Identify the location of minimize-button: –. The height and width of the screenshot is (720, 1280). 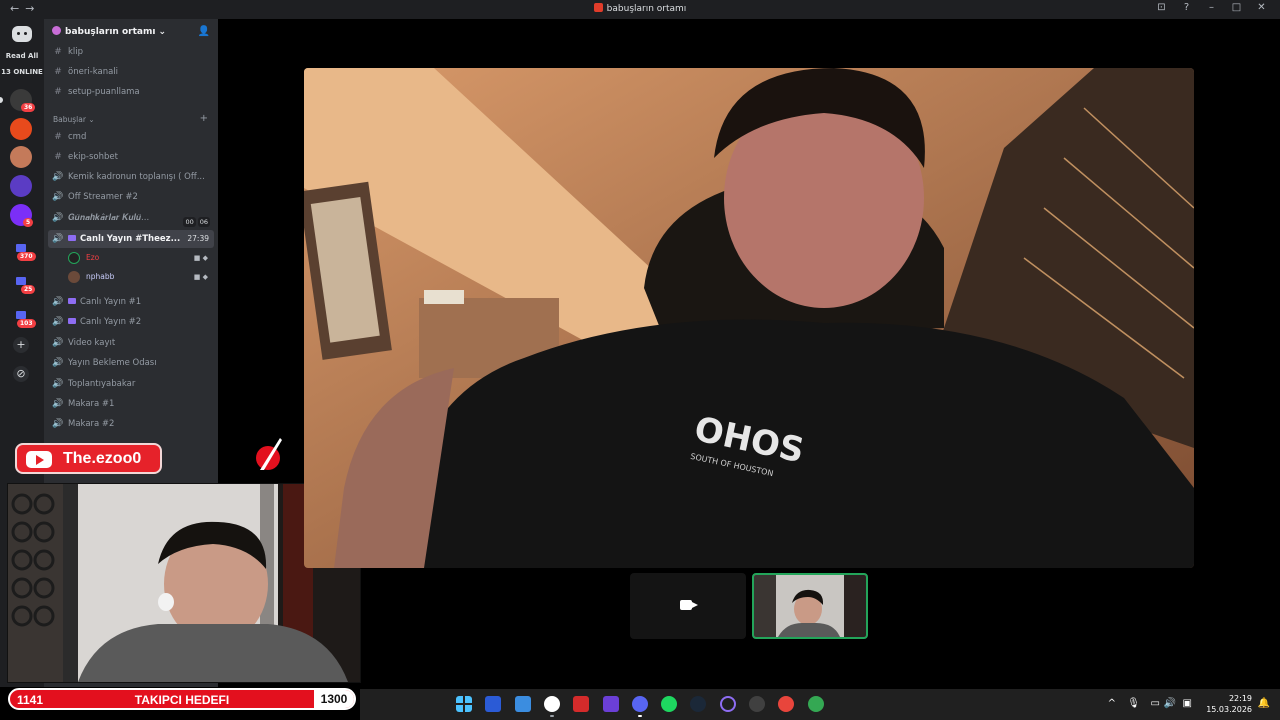
(1211, 7).